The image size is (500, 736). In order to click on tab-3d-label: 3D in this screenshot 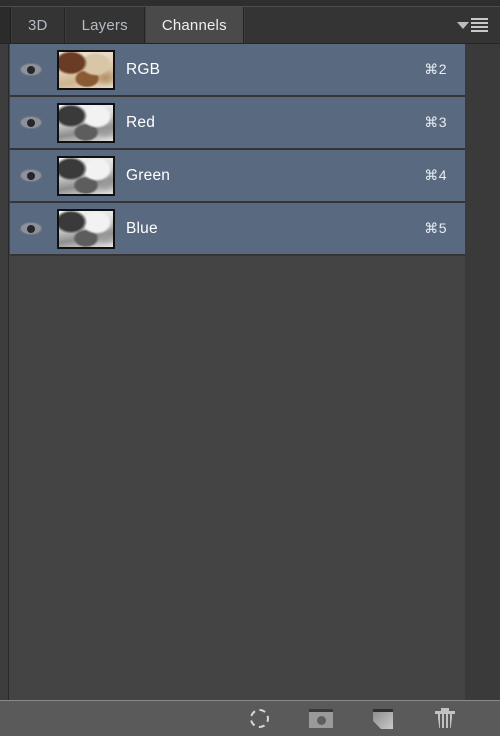, I will do `click(38, 25)`.